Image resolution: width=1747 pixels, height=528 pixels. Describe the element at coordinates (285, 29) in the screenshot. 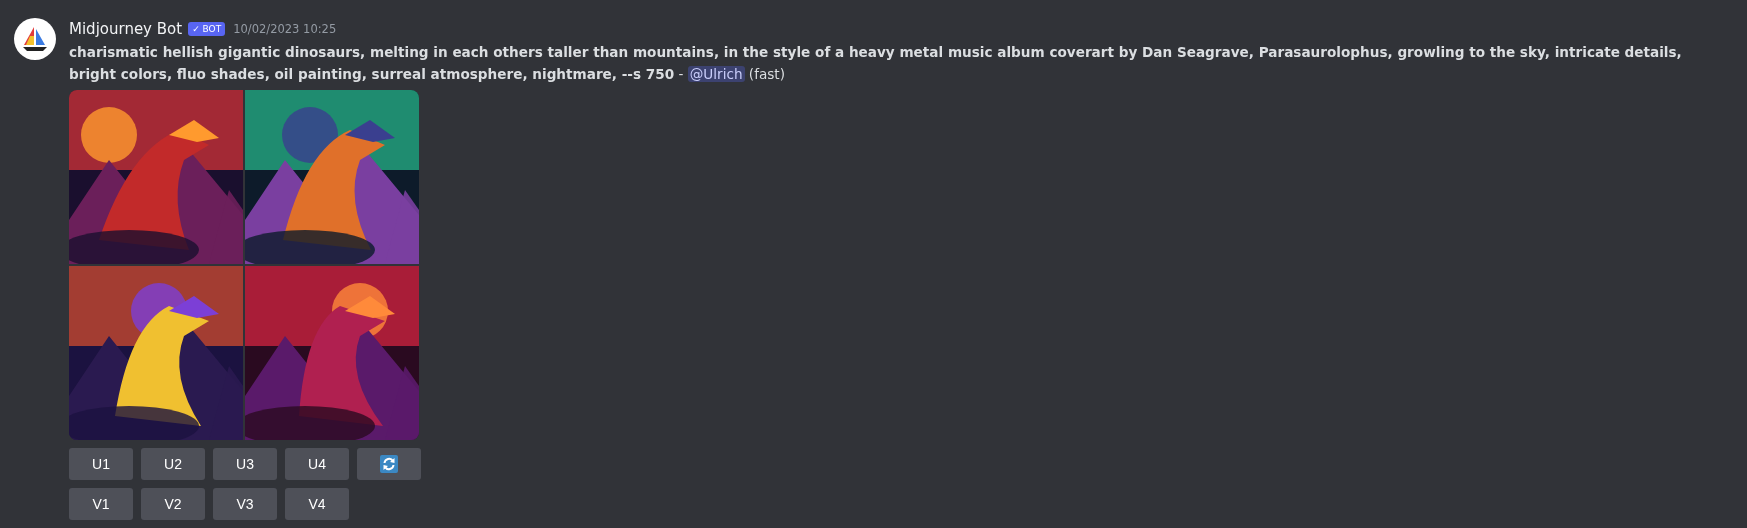

I see `timestamp: 10/02/2023 10:25` at that location.